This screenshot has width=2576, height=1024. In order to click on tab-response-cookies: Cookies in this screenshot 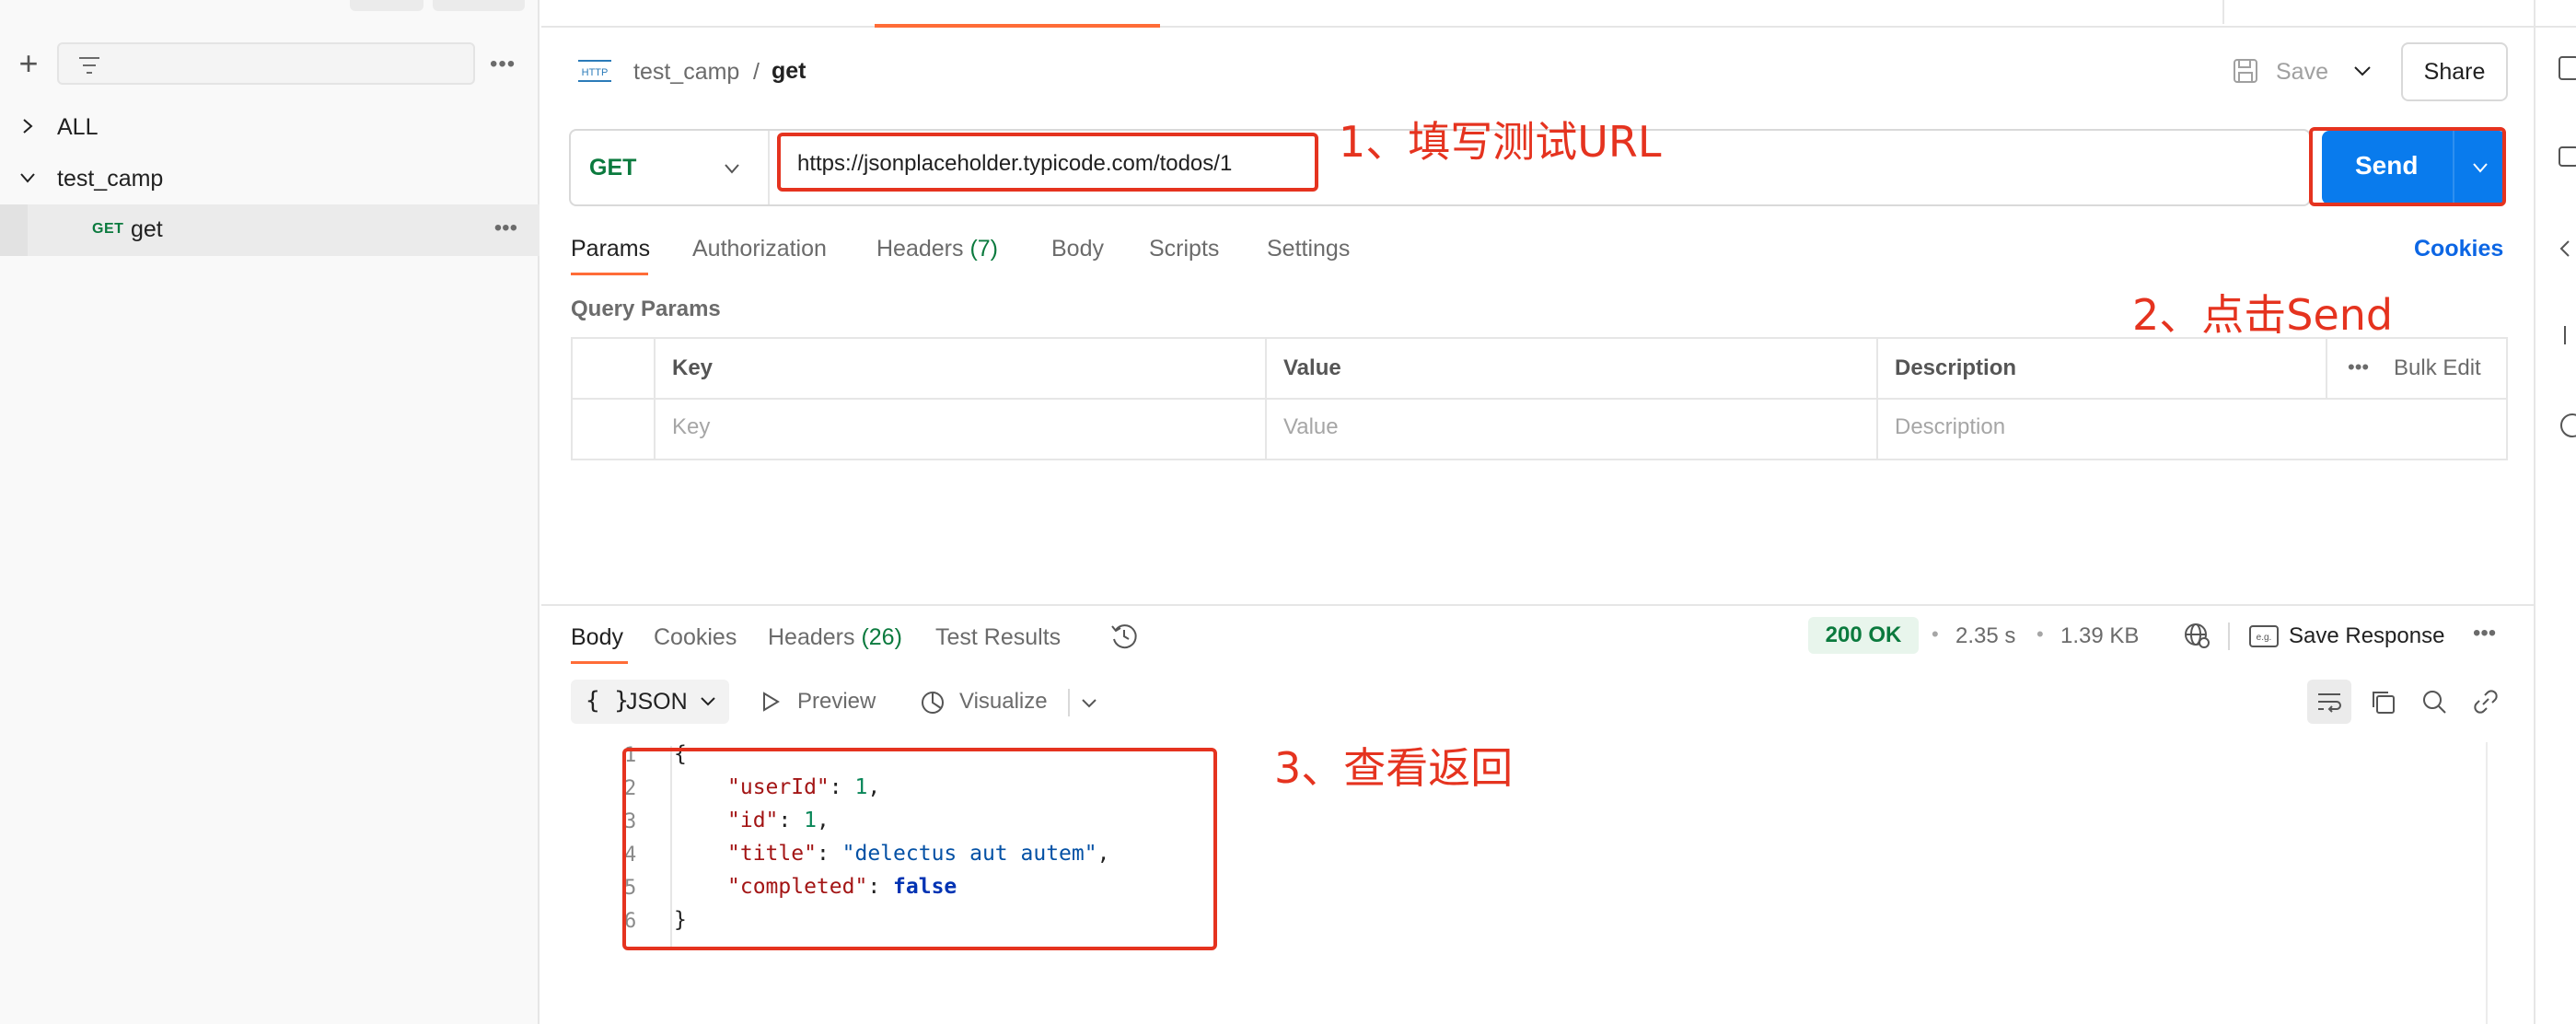, I will do `click(695, 637)`.